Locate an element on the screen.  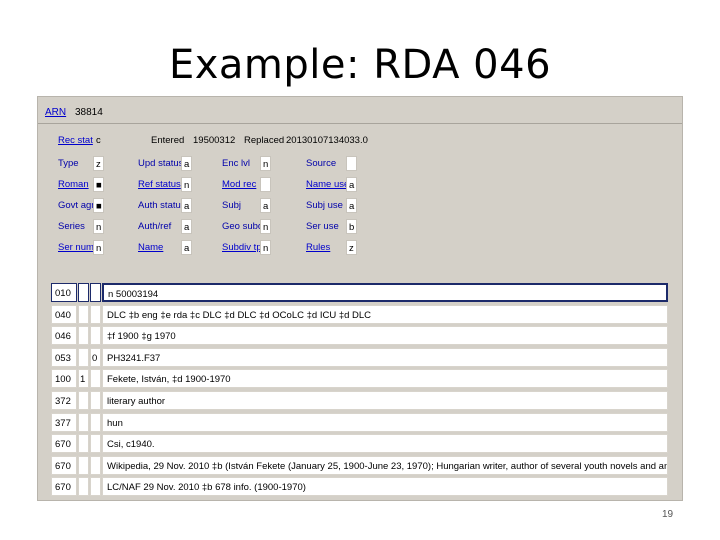
fixed-field-label: Subj is located at coordinates (232, 205).